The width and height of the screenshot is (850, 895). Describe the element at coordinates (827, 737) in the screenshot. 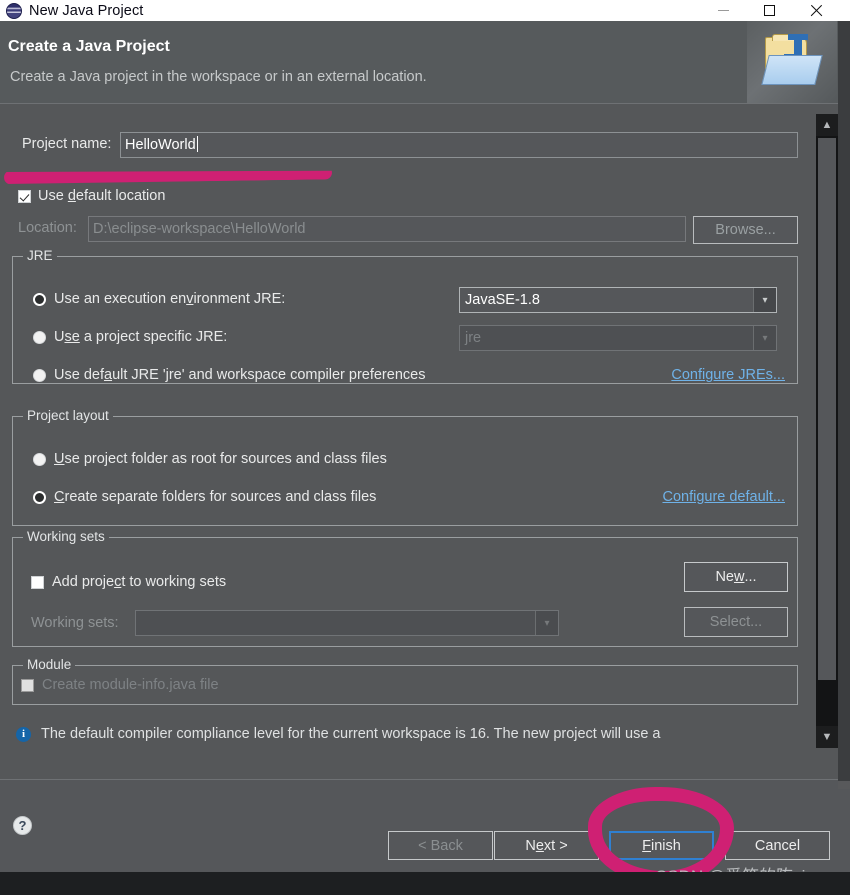

I see `scroll-down-button: ▼` at that location.